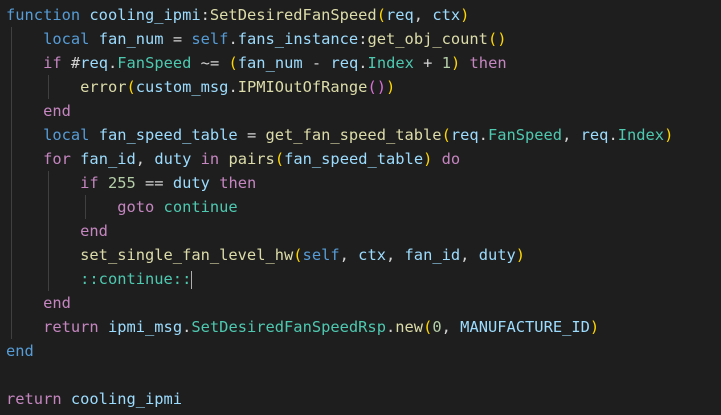 The width and height of the screenshot is (721, 415). What do you see at coordinates (446, 159) in the screenshot?
I see `code-token: do` at bounding box center [446, 159].